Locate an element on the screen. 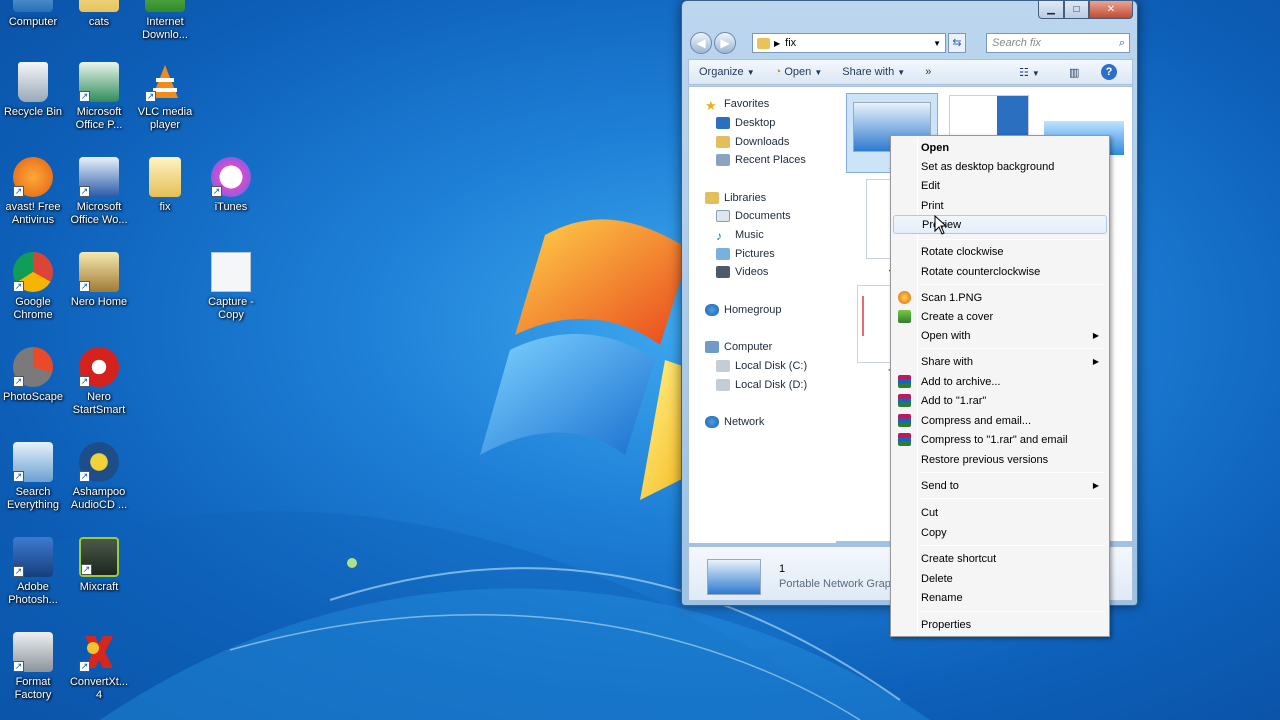  nav-pictures: Pictures is located at coordinates (745, 254).